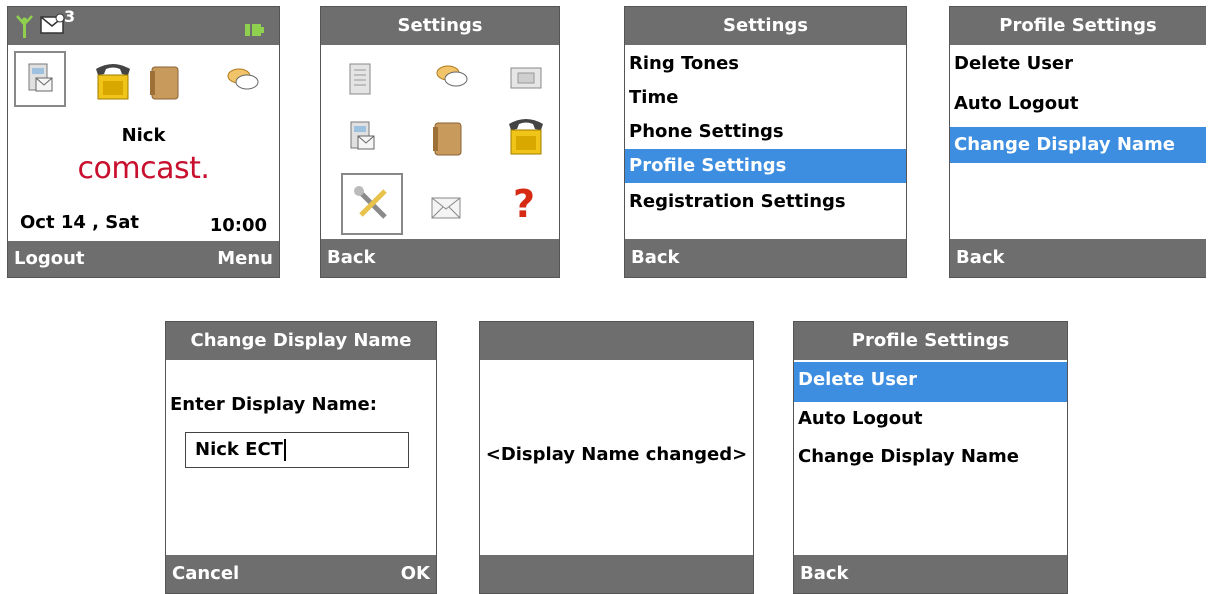  I want to click on message-count: 3, so click(70, 16).